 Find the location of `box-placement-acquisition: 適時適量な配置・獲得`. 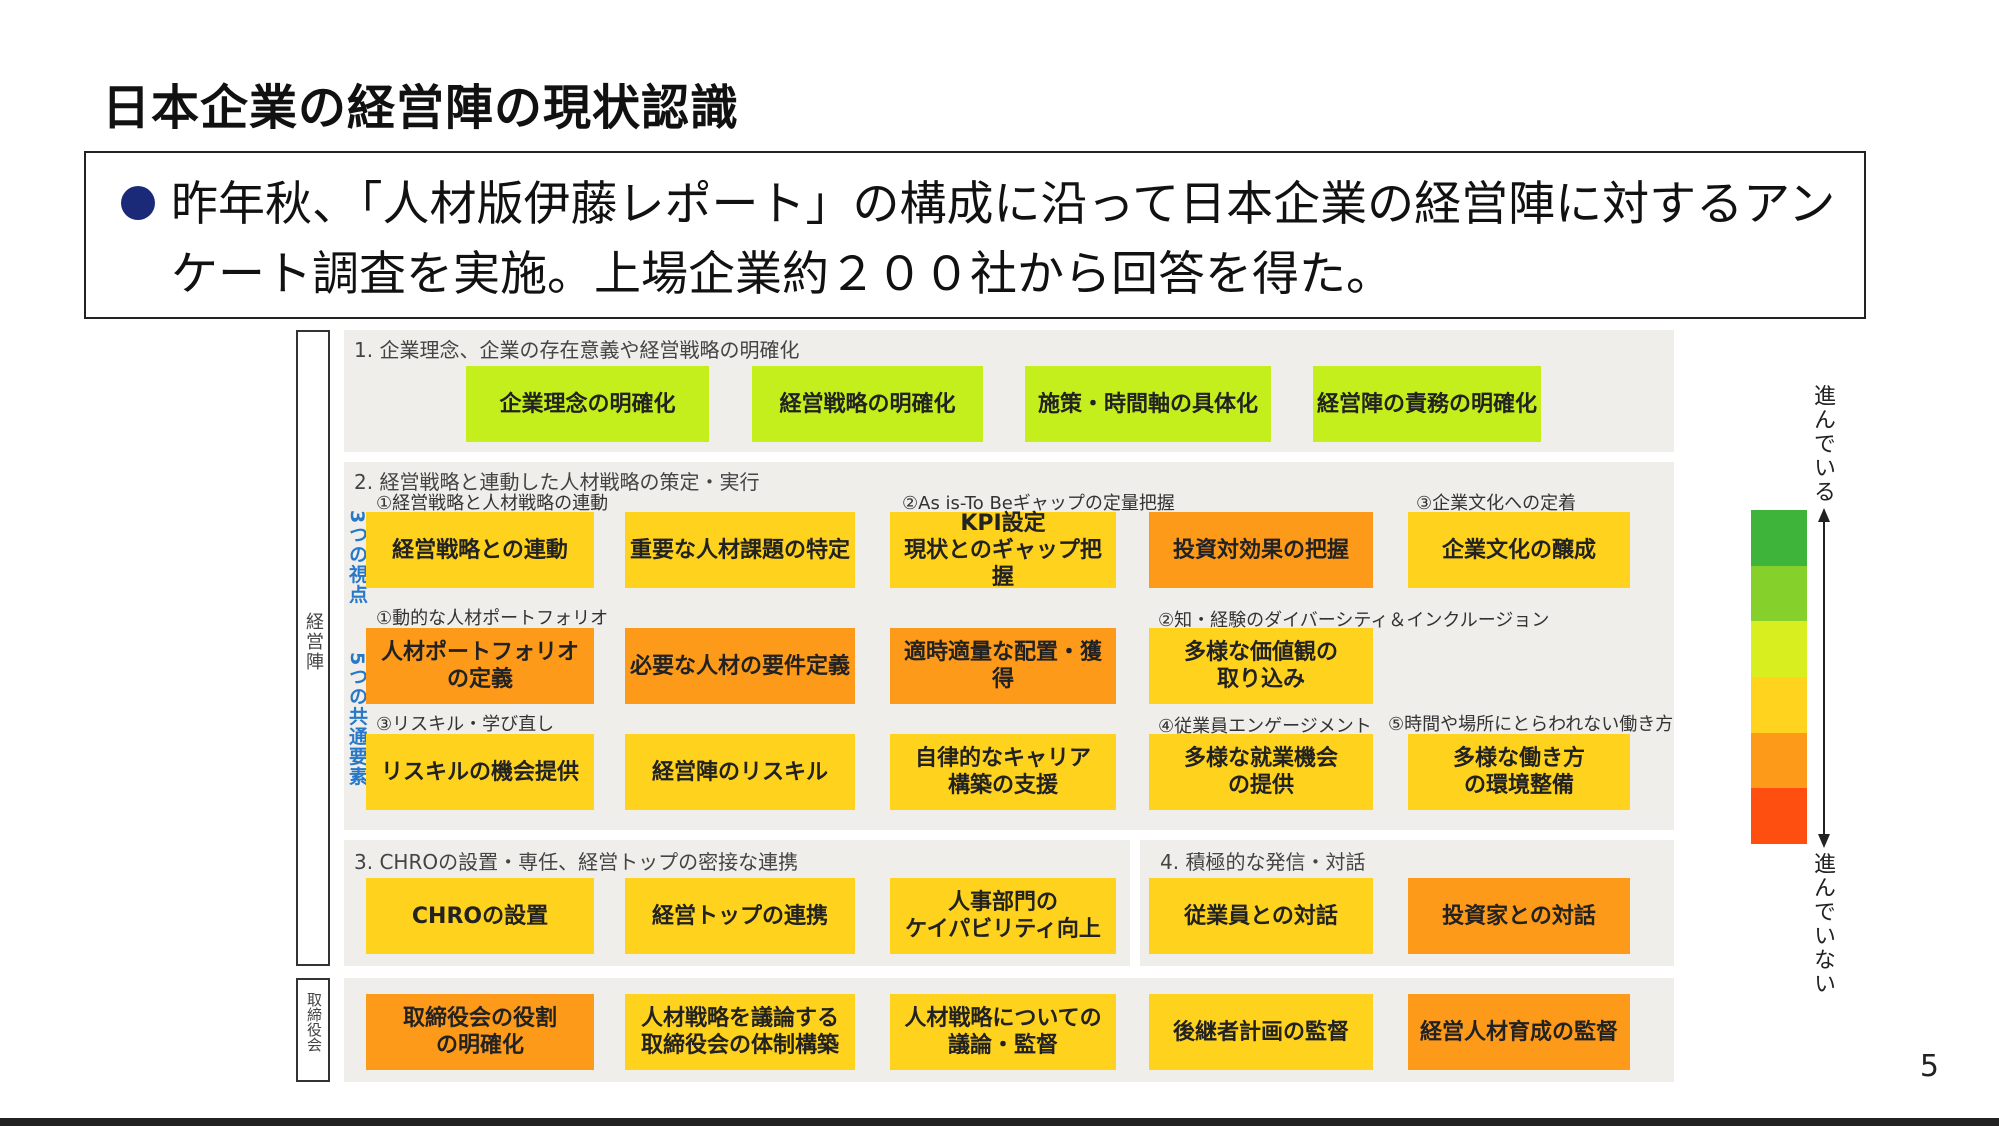

box-placement-acquisition: 適時適量な配置・獲得 is located at coordinates (1003, 666).